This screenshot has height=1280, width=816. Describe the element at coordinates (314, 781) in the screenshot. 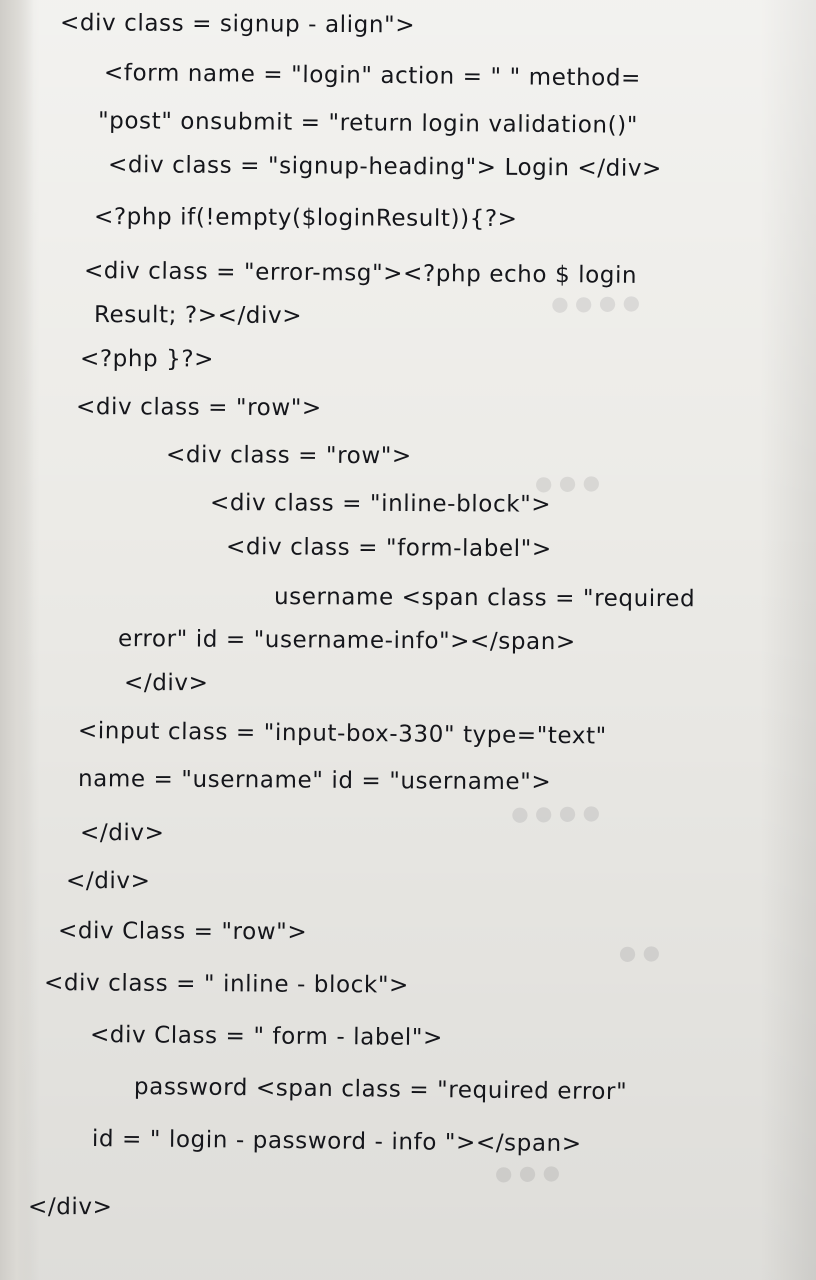

I see `code-line: name = "username" id = "username">` at that location.